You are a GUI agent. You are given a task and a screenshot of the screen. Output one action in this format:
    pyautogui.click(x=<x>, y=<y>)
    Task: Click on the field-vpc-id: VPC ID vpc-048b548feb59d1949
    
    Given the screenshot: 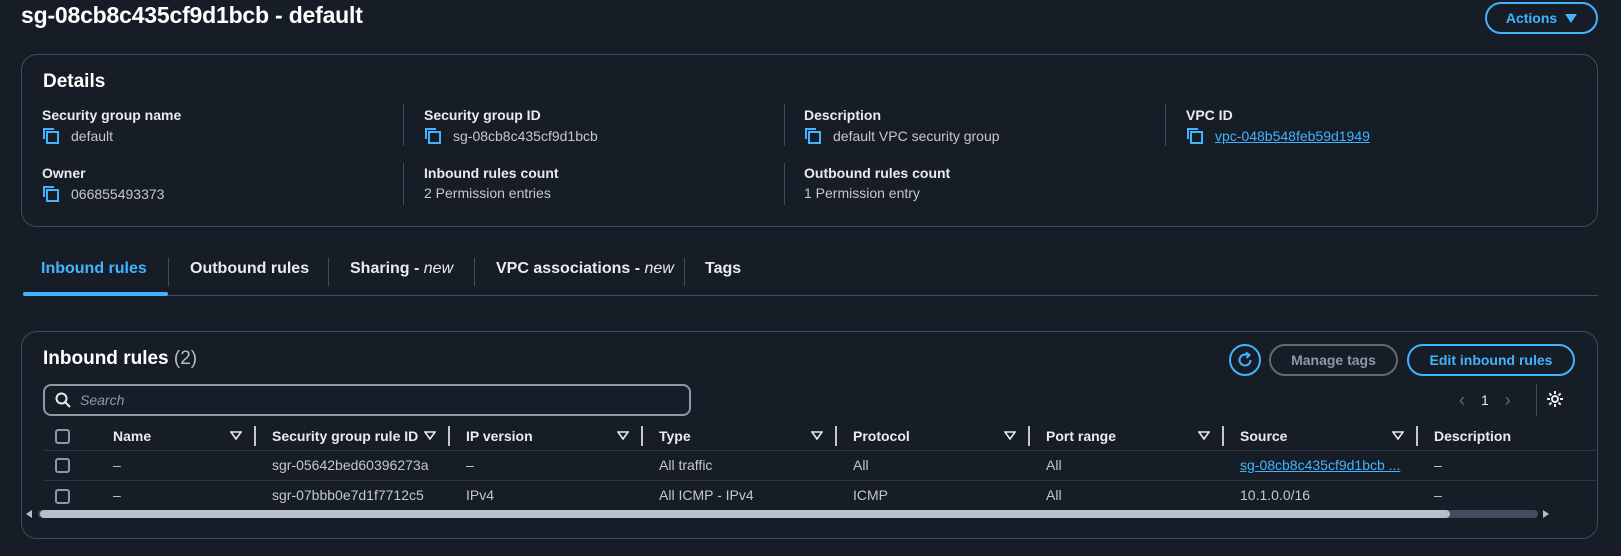 What is the action you would take?
    pyautogui.click(x=1278, y=126)
    